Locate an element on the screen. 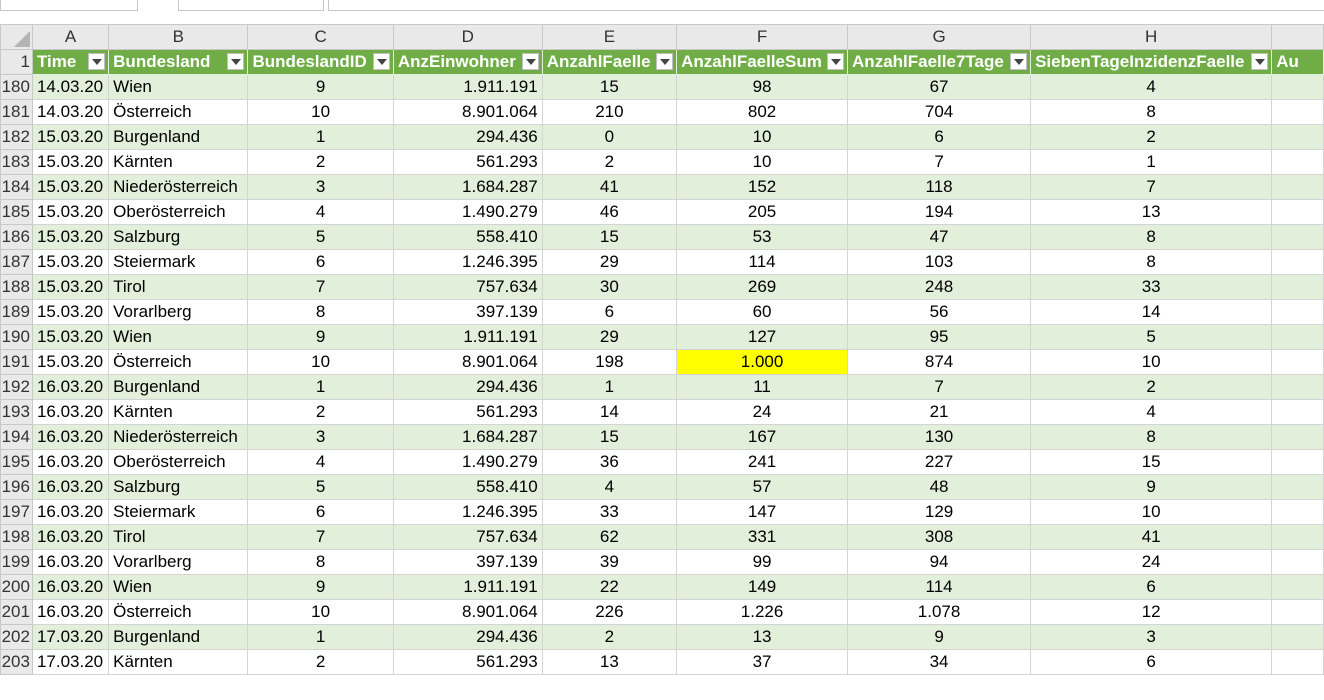 Image resolution: width=1324 pixels, height=700 pixels. table-header-cell: SiebenTageInzidenzFaelle is located at coordinates (1151, 62).